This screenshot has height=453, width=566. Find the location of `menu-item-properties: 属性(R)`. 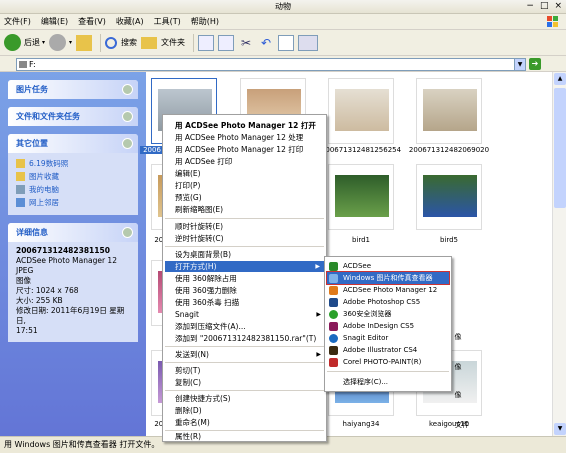

menu-item-properties: 属性(R) is located at coordinates (188, 436).